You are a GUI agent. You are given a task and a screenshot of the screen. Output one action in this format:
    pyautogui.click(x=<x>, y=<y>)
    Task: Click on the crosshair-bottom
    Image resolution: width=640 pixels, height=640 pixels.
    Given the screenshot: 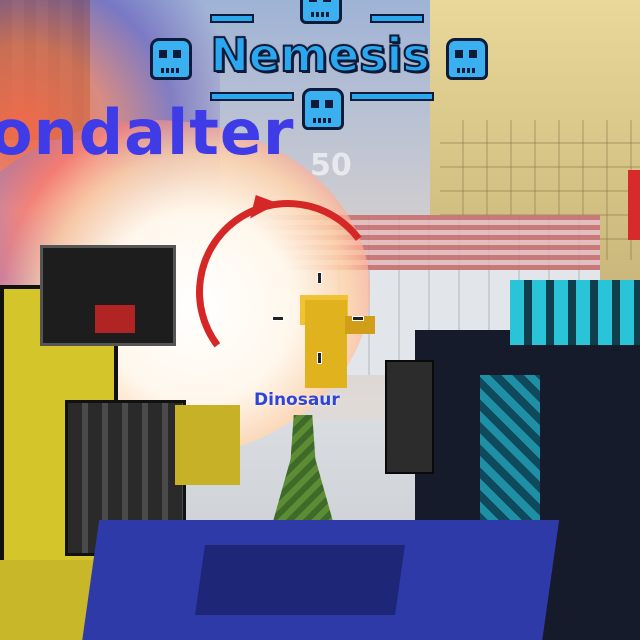 What is the action you would take?
    pyautogui.click(x=319, y=358)
    